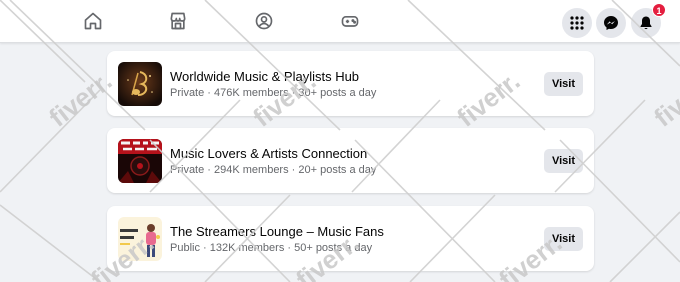 The image size is (680, 282). I want to click on messenger-icon, so click(611, 23).